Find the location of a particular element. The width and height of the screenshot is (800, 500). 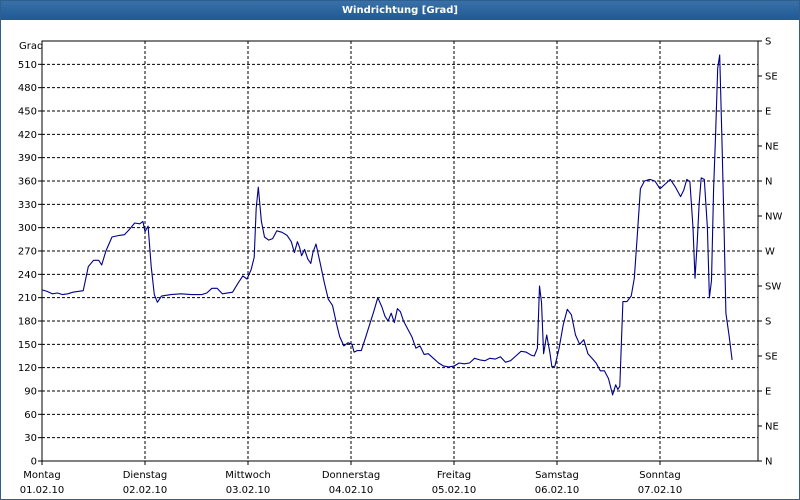

x-tick-day: Sonntag is located at coordinates (660, 475).